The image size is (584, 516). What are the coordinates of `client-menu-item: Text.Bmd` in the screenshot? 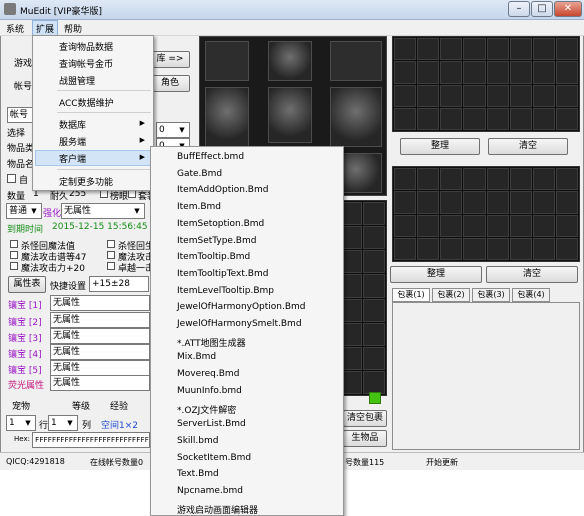 It's located at (198, 474).